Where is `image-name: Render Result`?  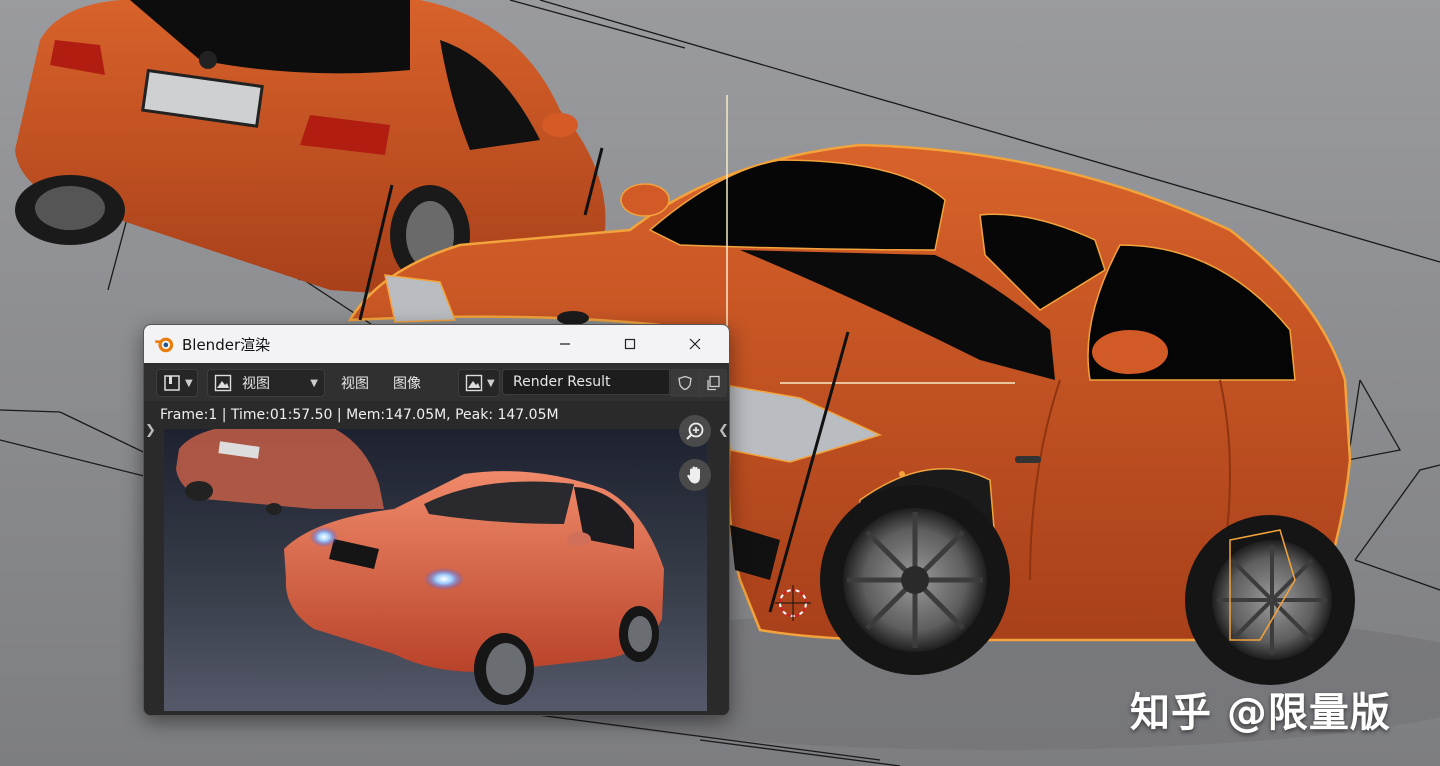 image-name: Render Result is located at coordinates (562, 382).